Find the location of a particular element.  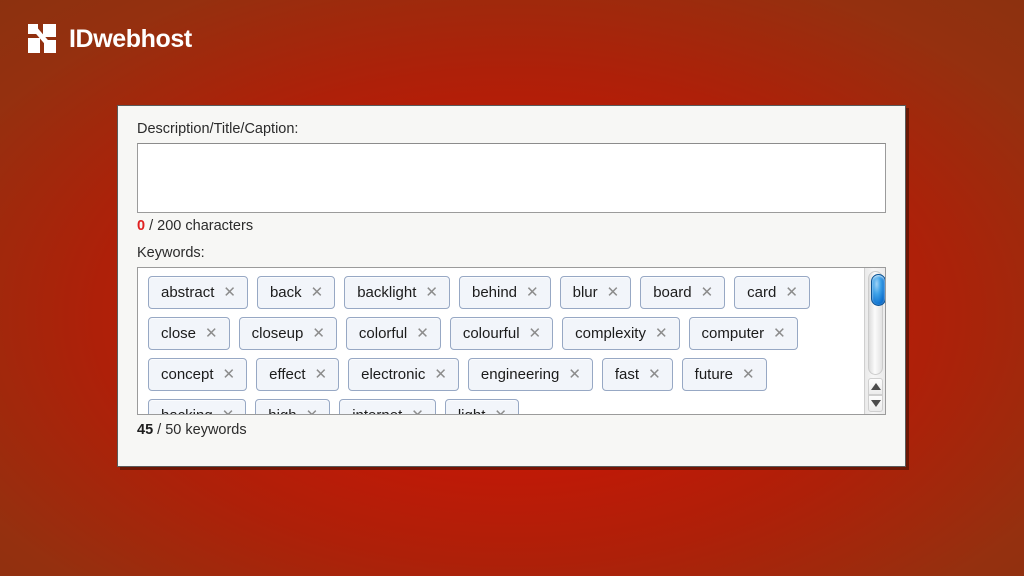

scrollbar-thumb is located at coordinates (878, 290).